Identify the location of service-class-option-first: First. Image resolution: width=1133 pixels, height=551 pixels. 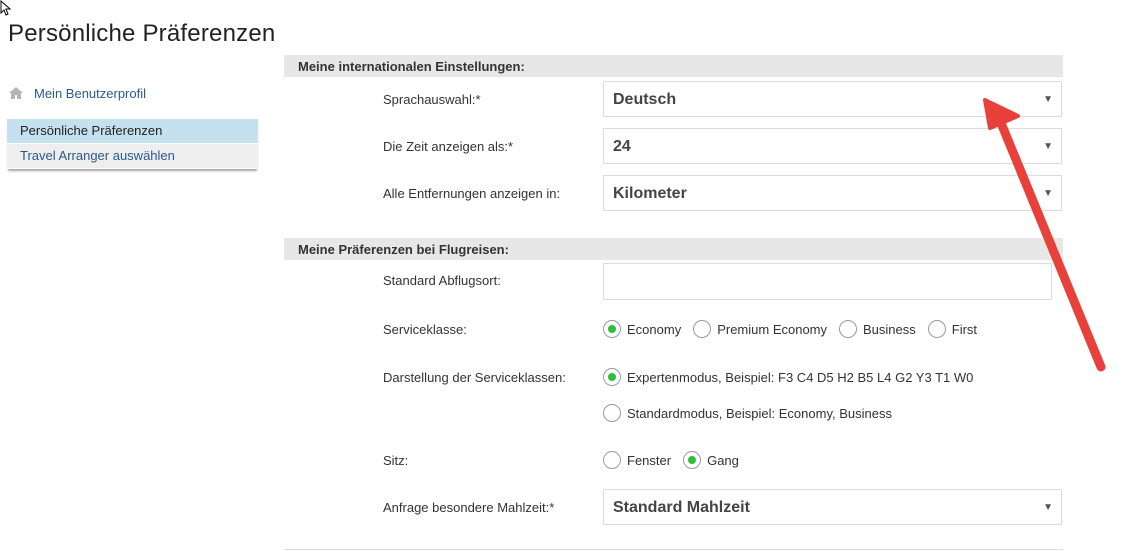
(952, 329).